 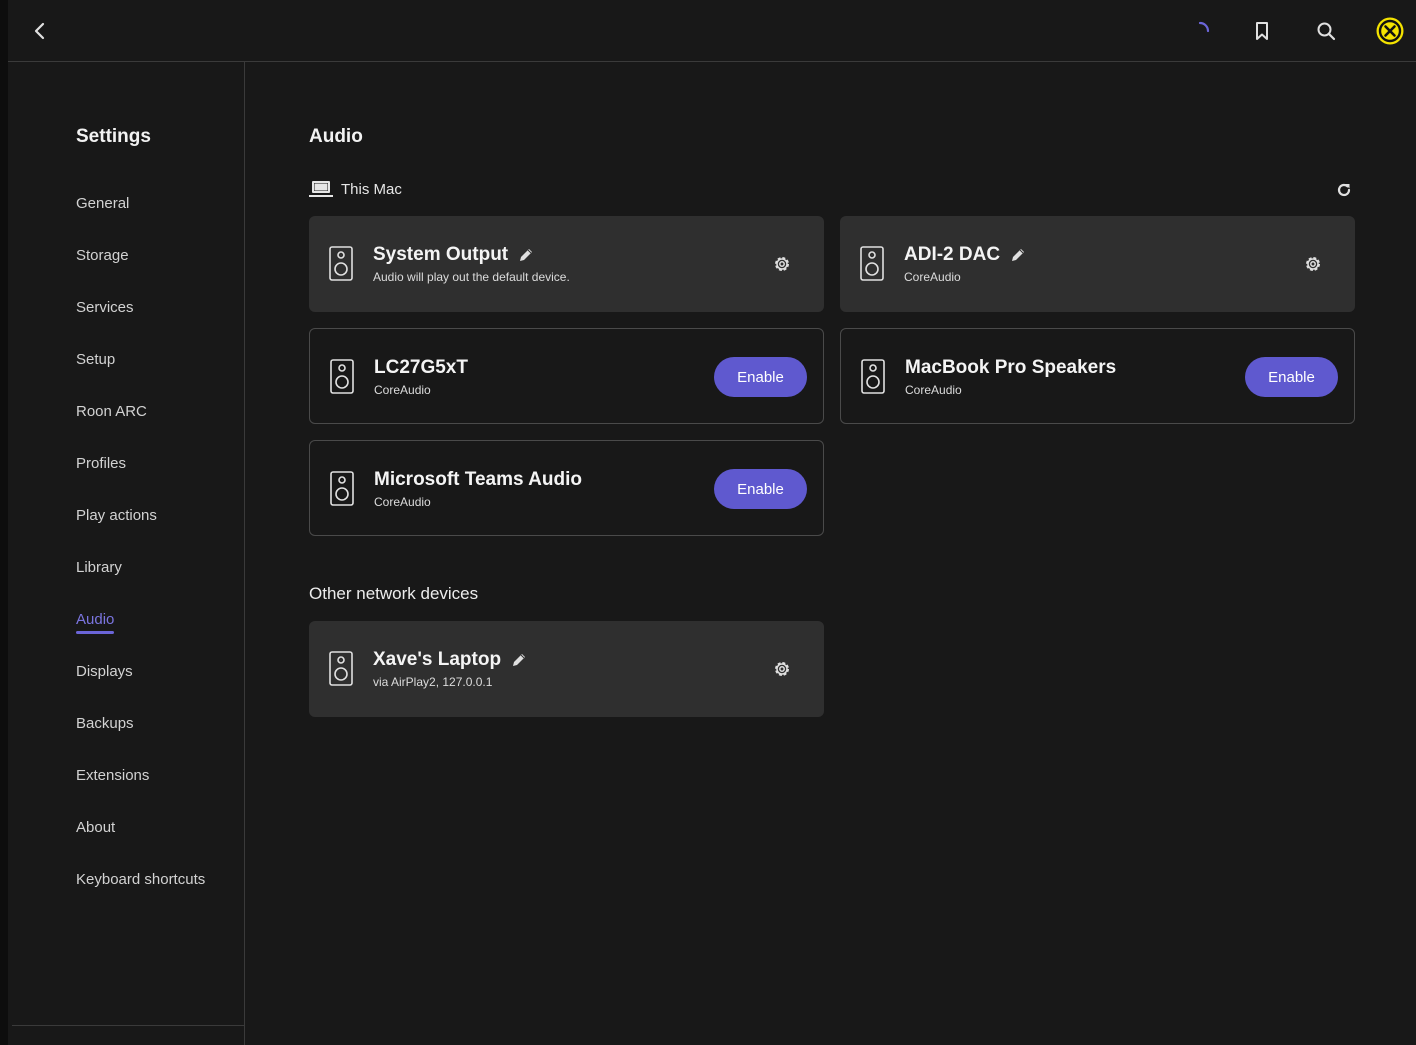 I want to click on sidebar-item-storage: Storage, so click(x=102, y=255).